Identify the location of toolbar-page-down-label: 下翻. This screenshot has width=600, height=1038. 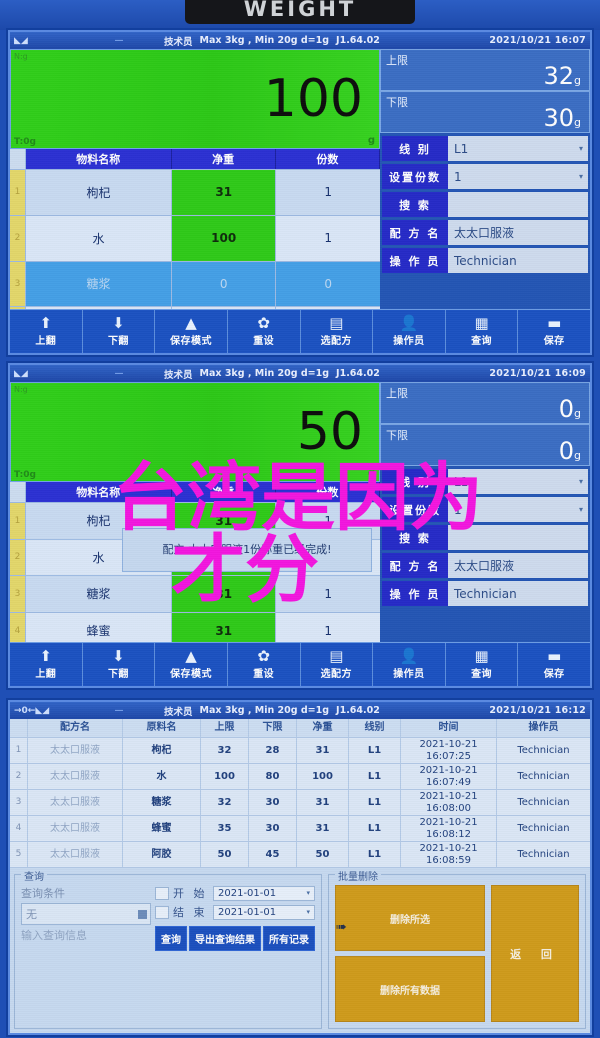
(118, 341).